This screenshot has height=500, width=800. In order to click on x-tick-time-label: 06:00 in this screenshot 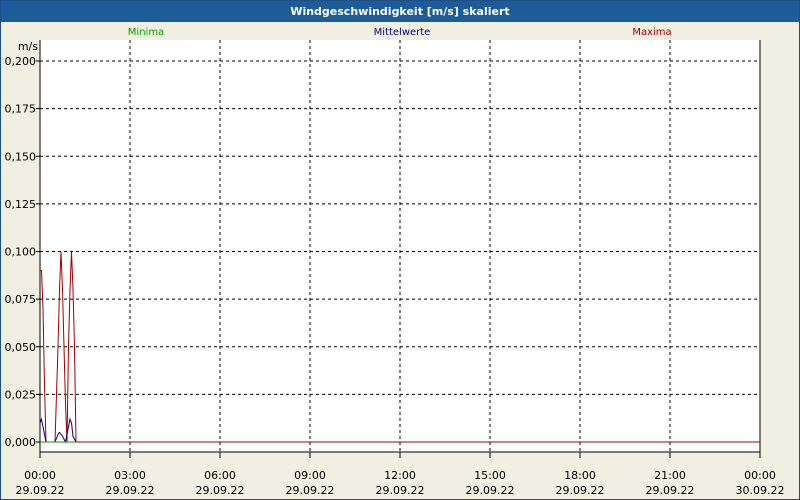, I will do `click(220, 475)`.